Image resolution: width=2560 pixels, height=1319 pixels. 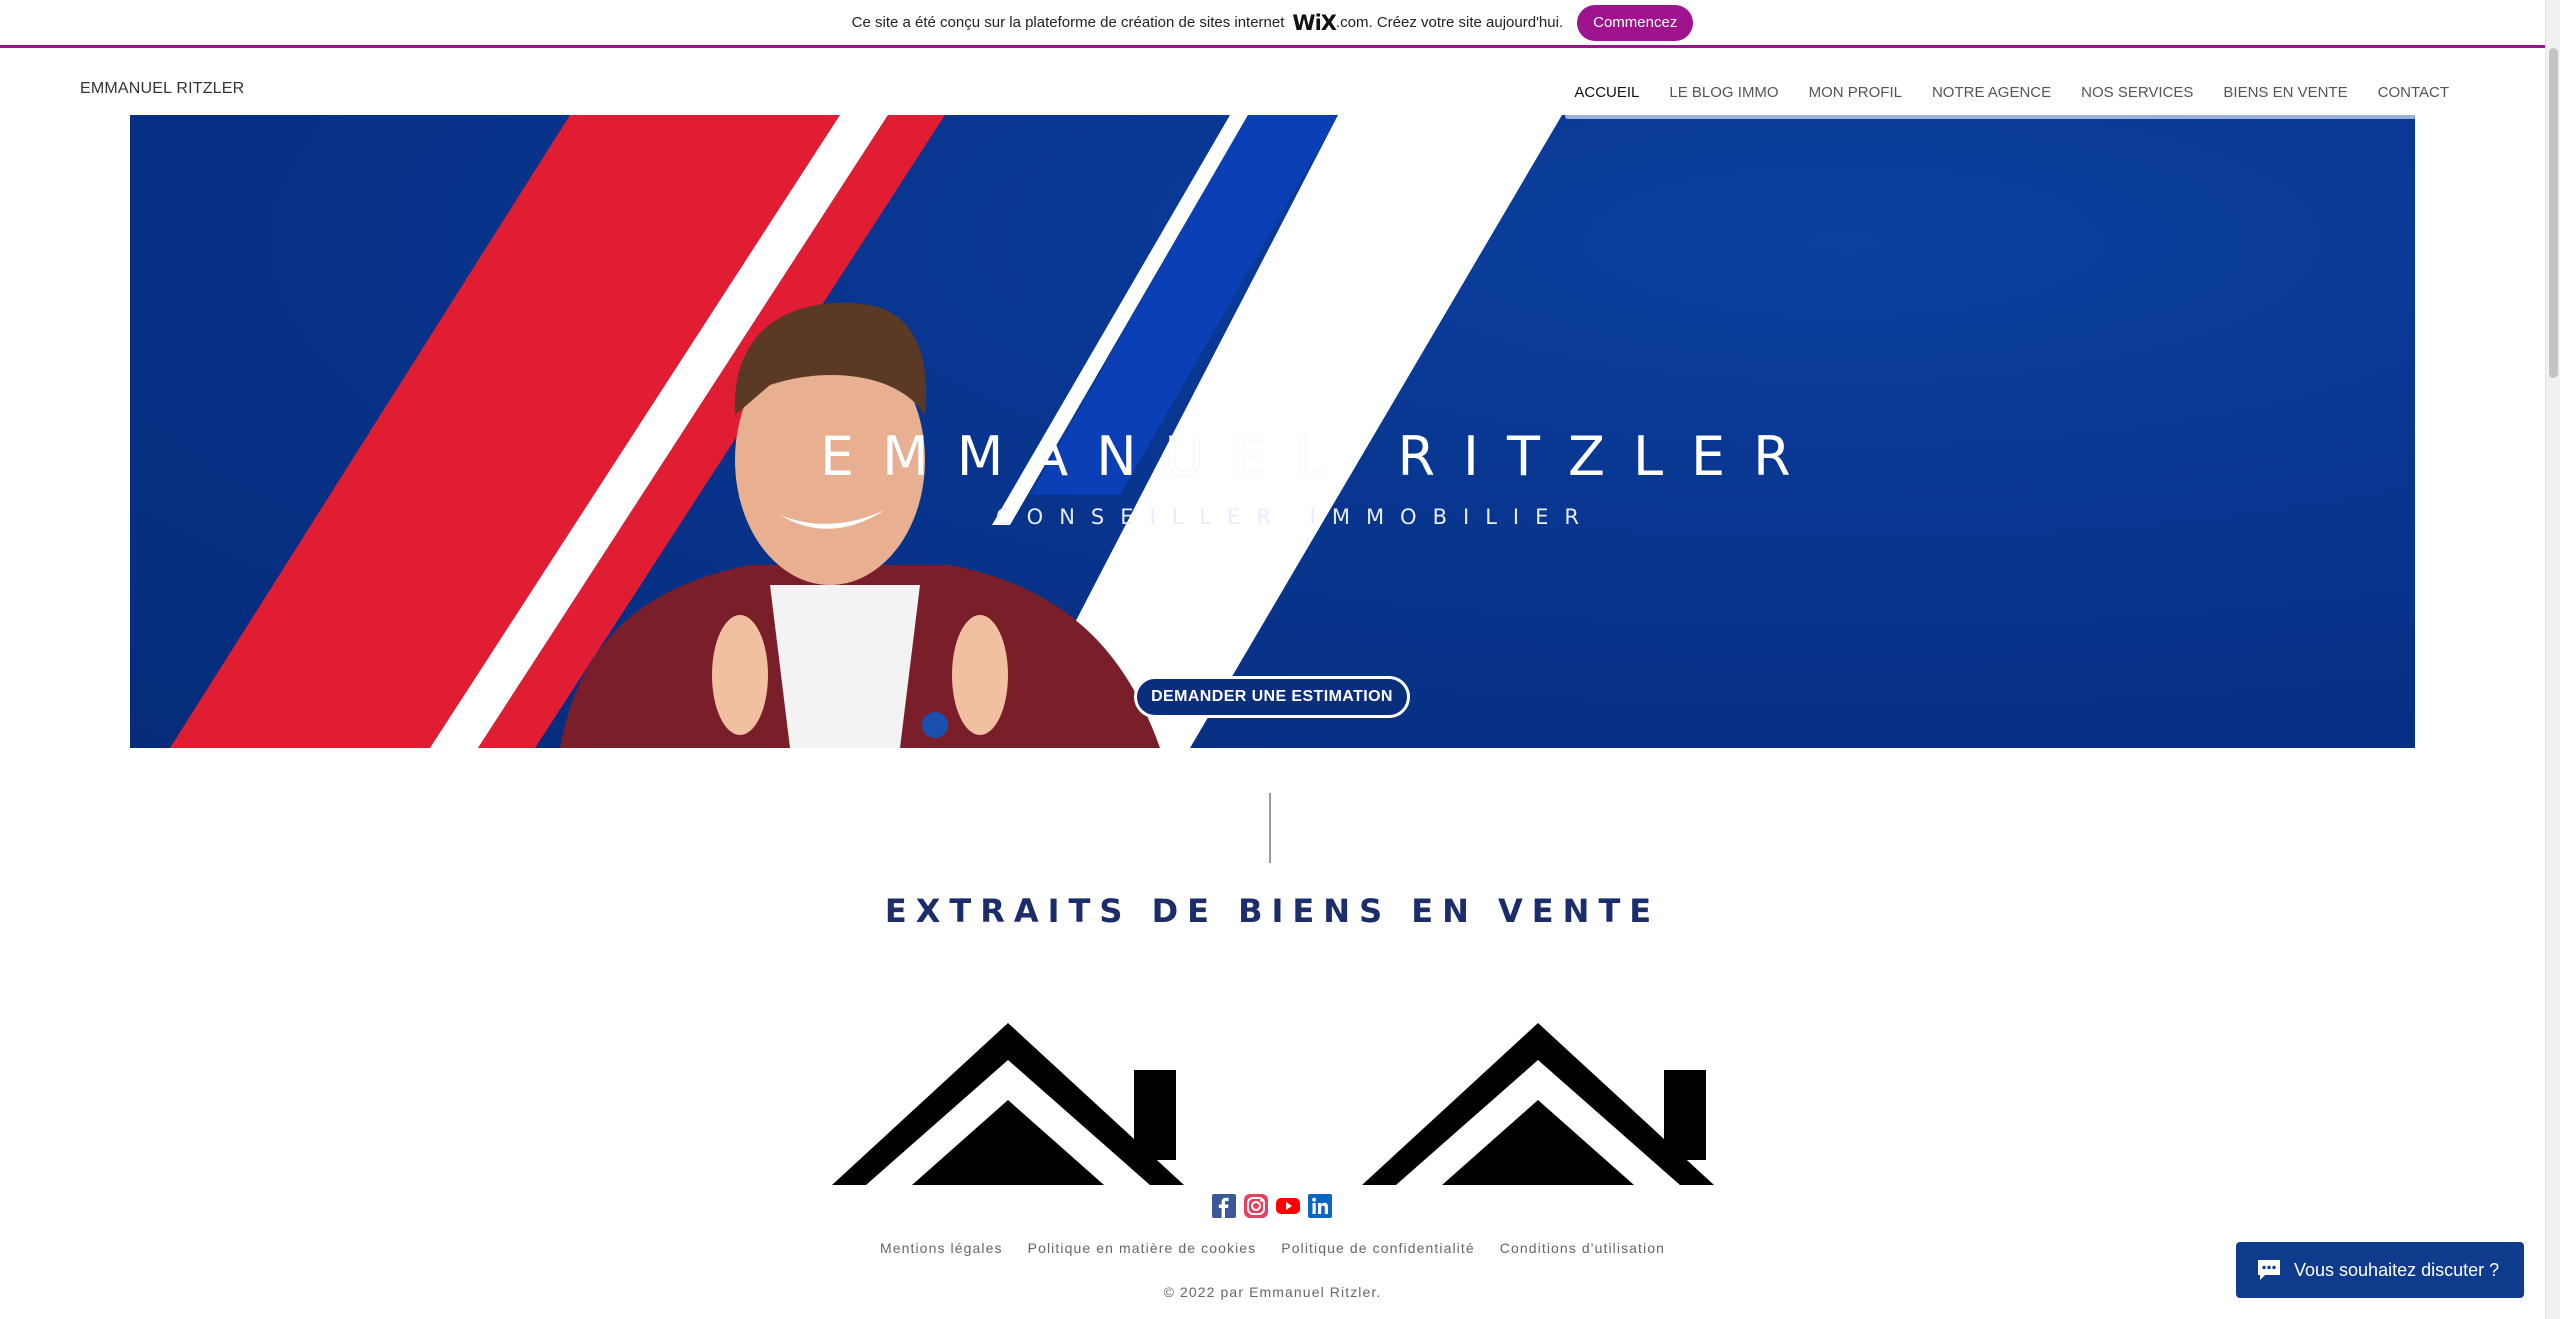 I want to click on wix-logo: WiX, so click(x=1314, y=23).